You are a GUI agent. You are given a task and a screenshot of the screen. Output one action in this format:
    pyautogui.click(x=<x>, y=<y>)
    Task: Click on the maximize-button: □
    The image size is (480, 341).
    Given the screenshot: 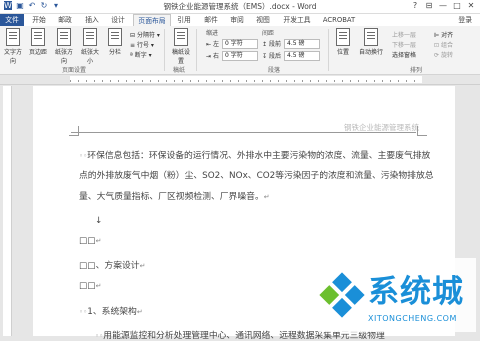 What is the action you would take?
    pyautogui.click(x=457, y=6)
    